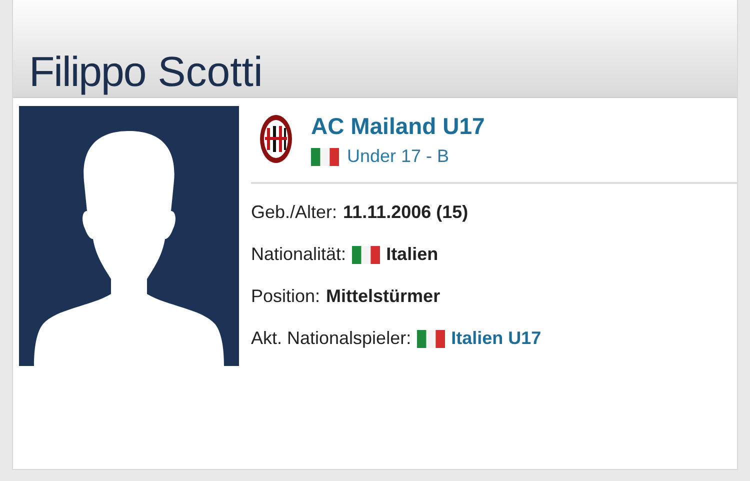 This screenshot has height=481, width=750. Describe the element at coordinates (412, 254) in the screenshot. I see `detail-value: Italien` at that location.